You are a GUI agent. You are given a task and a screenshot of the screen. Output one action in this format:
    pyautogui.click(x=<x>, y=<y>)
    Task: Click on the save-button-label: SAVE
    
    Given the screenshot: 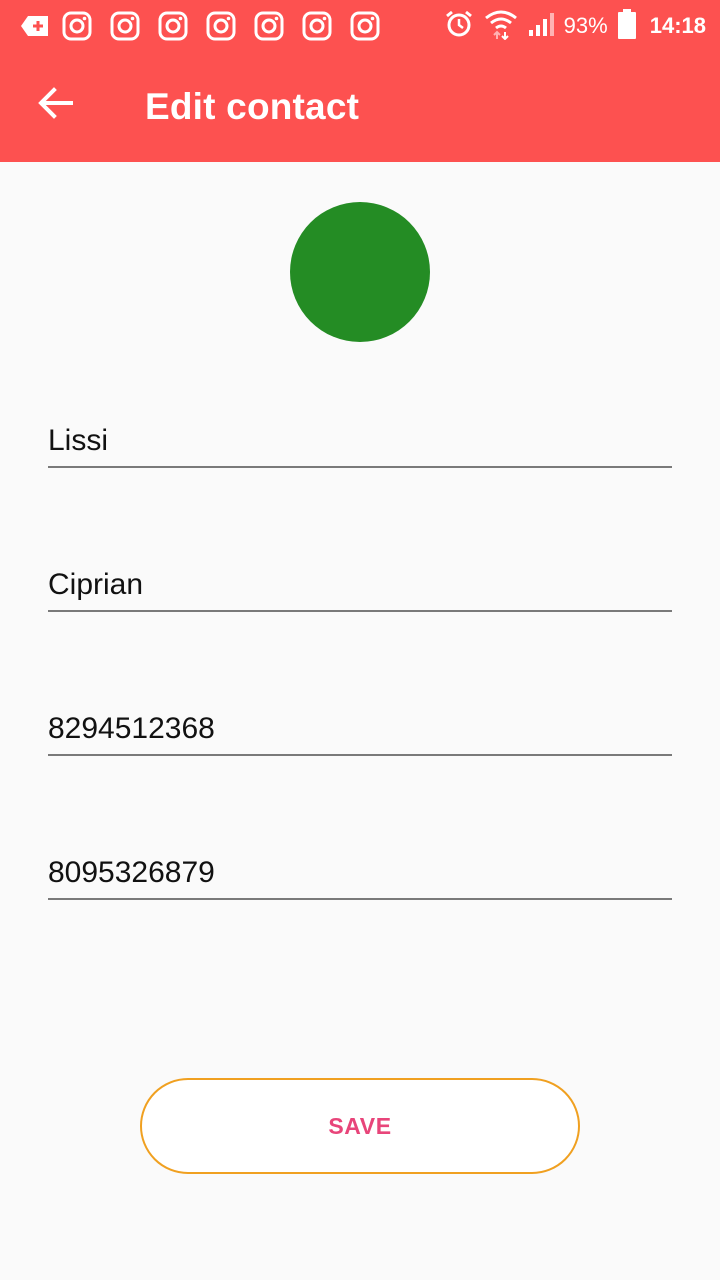 What is the action you would take?
    pyautogui.click(x=360, y=1125)
    